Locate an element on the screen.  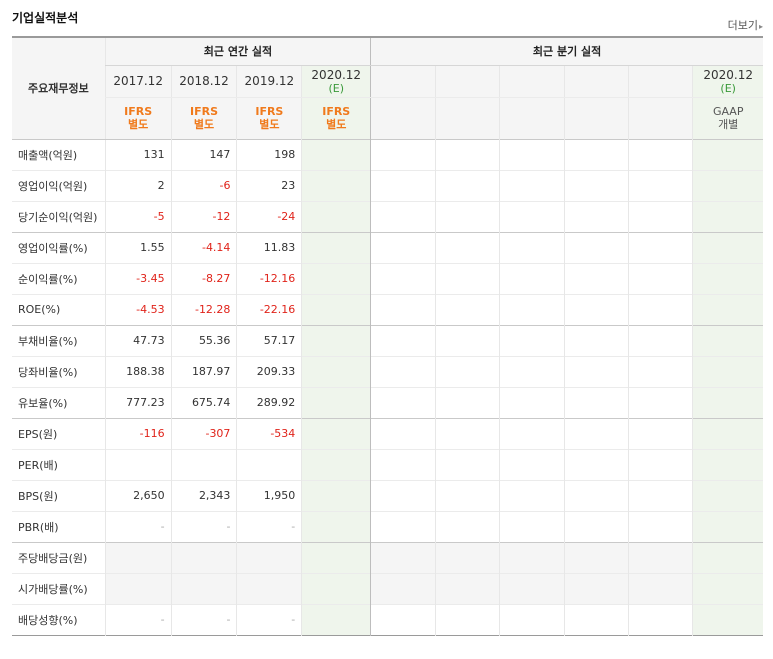
table-row: 유보율(%) 777.23 675.74 289.92 is located at coordinates (387, 402).